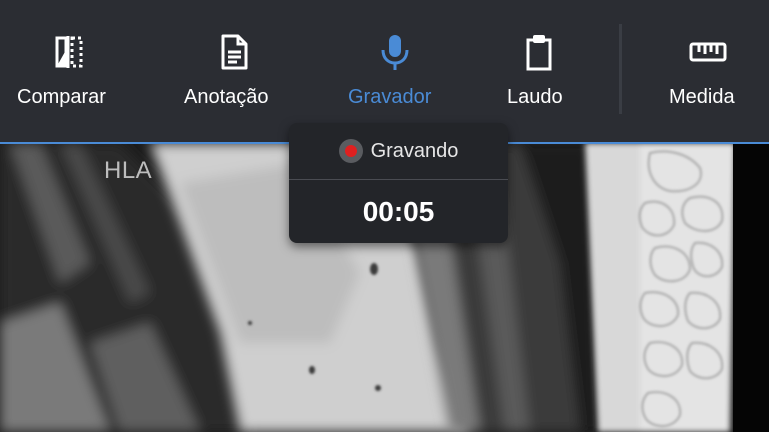 This screenshot has height=432, width=769. I want to click on record-indicator-icon, so click(350, 151).